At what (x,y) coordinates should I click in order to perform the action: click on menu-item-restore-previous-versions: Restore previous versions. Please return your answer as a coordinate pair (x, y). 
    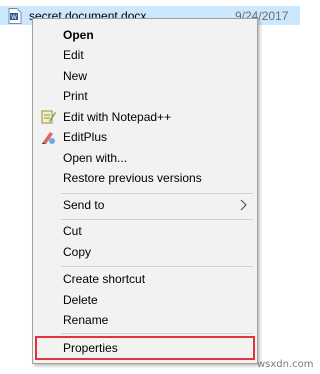
    Looking at the image, I should click on (145, 178).